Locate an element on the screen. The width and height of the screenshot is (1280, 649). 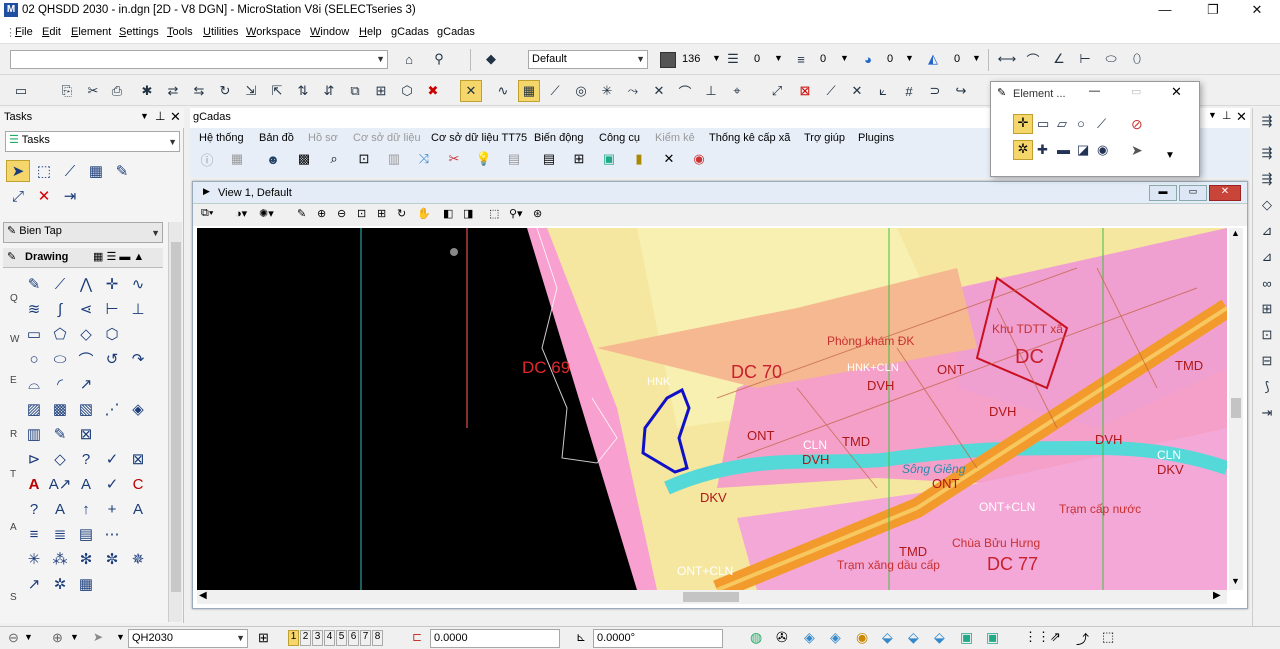
sym8-icon: ▦ is located at coordinates (86, 584).